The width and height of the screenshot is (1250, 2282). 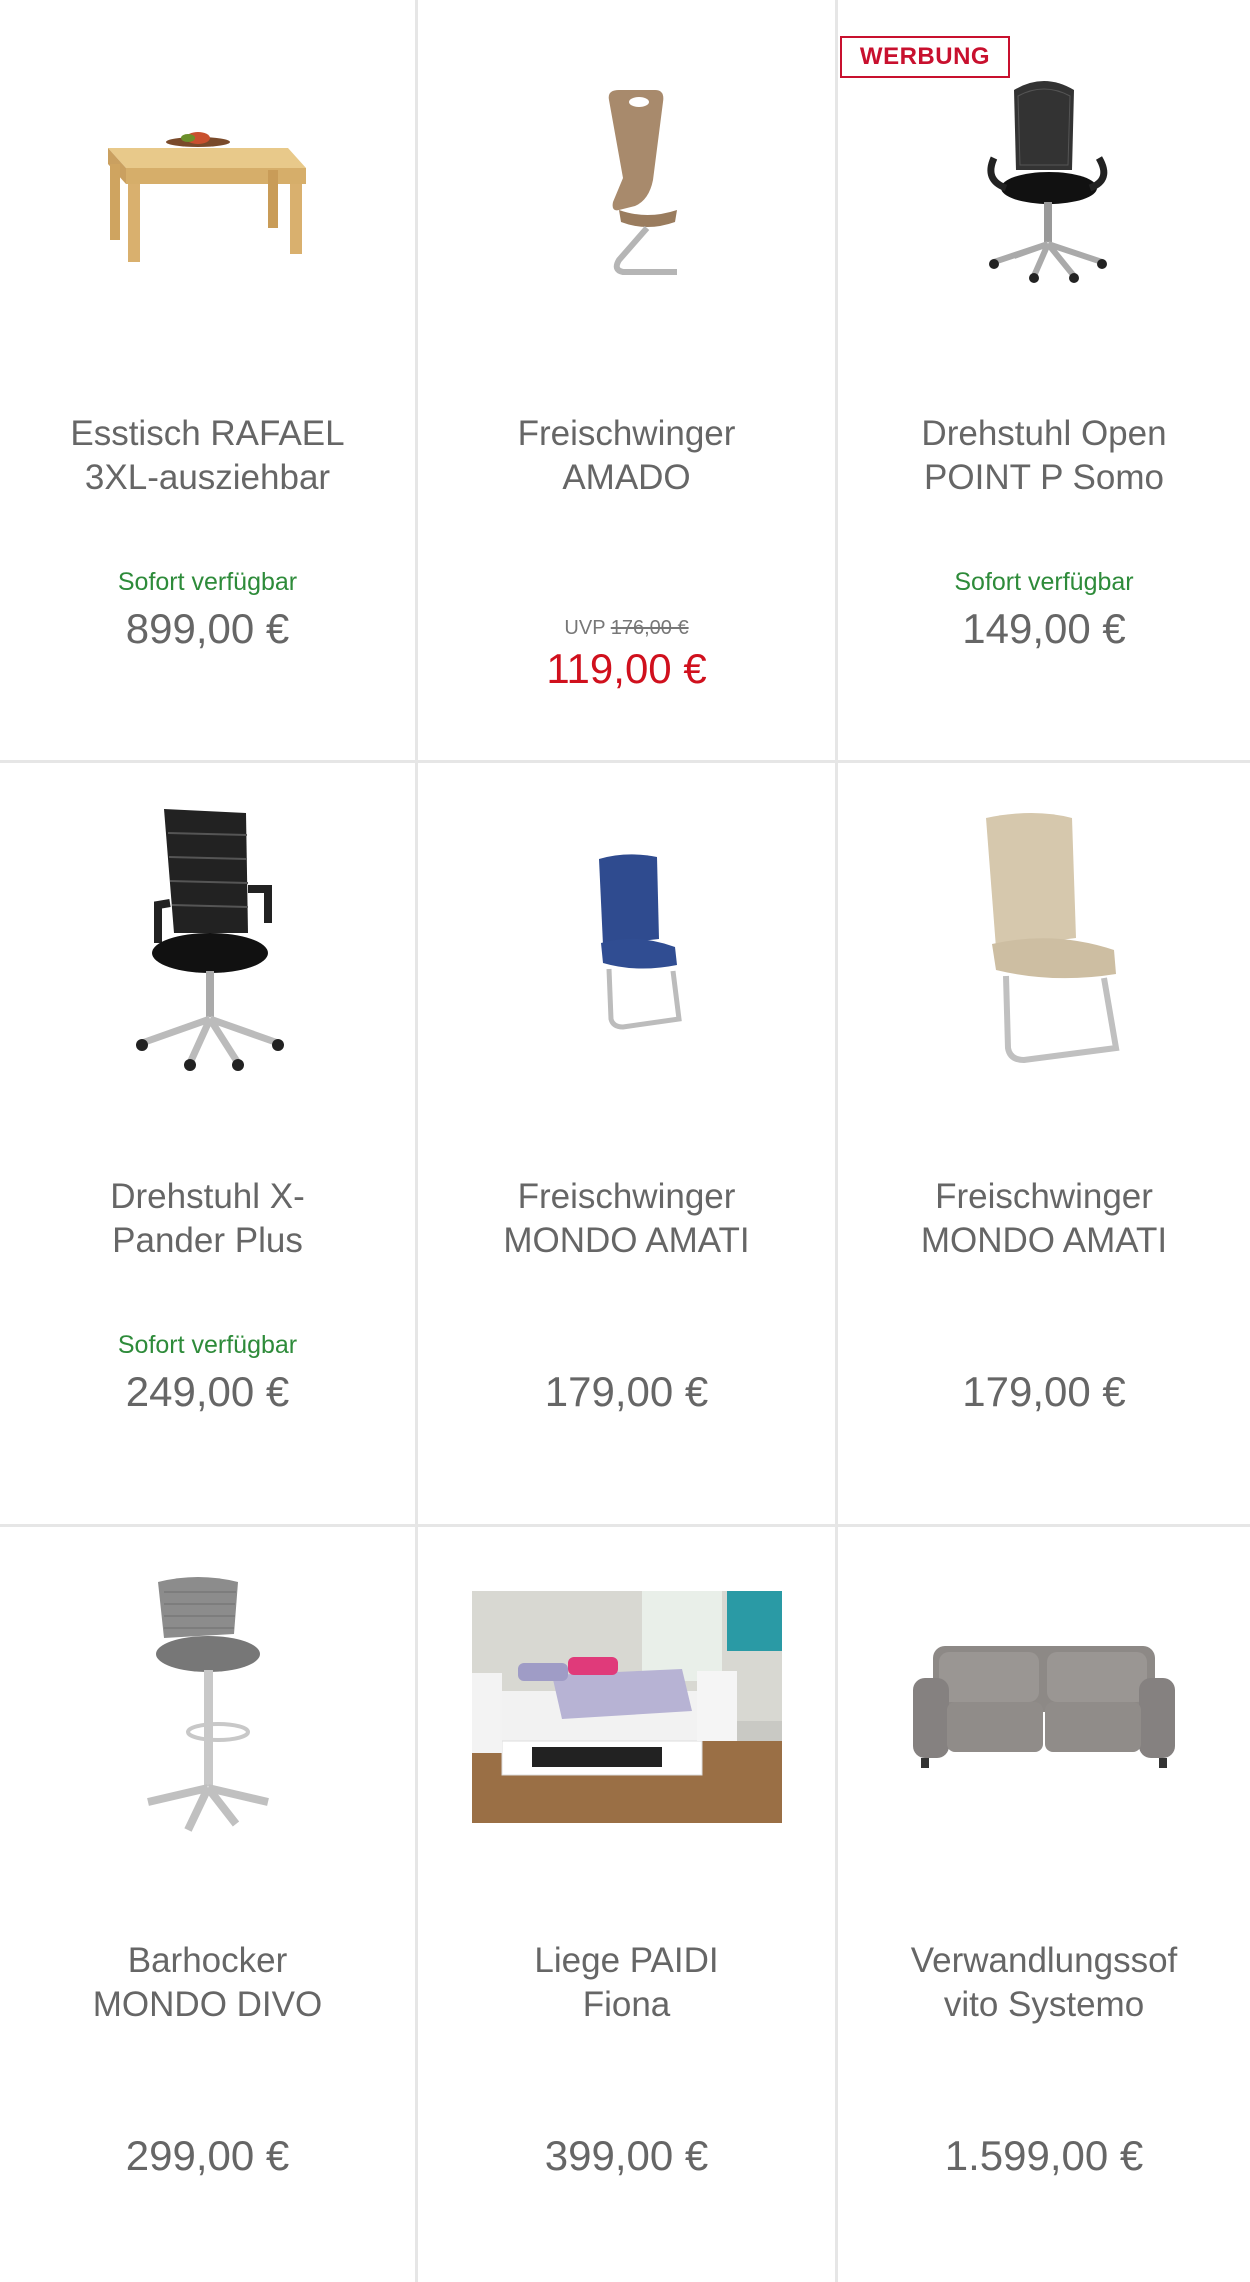 What do you see at coordinates (1044, 628) in the screenshot?
I see `product-price: 149,00 €` at bounding box center [1044, 628].